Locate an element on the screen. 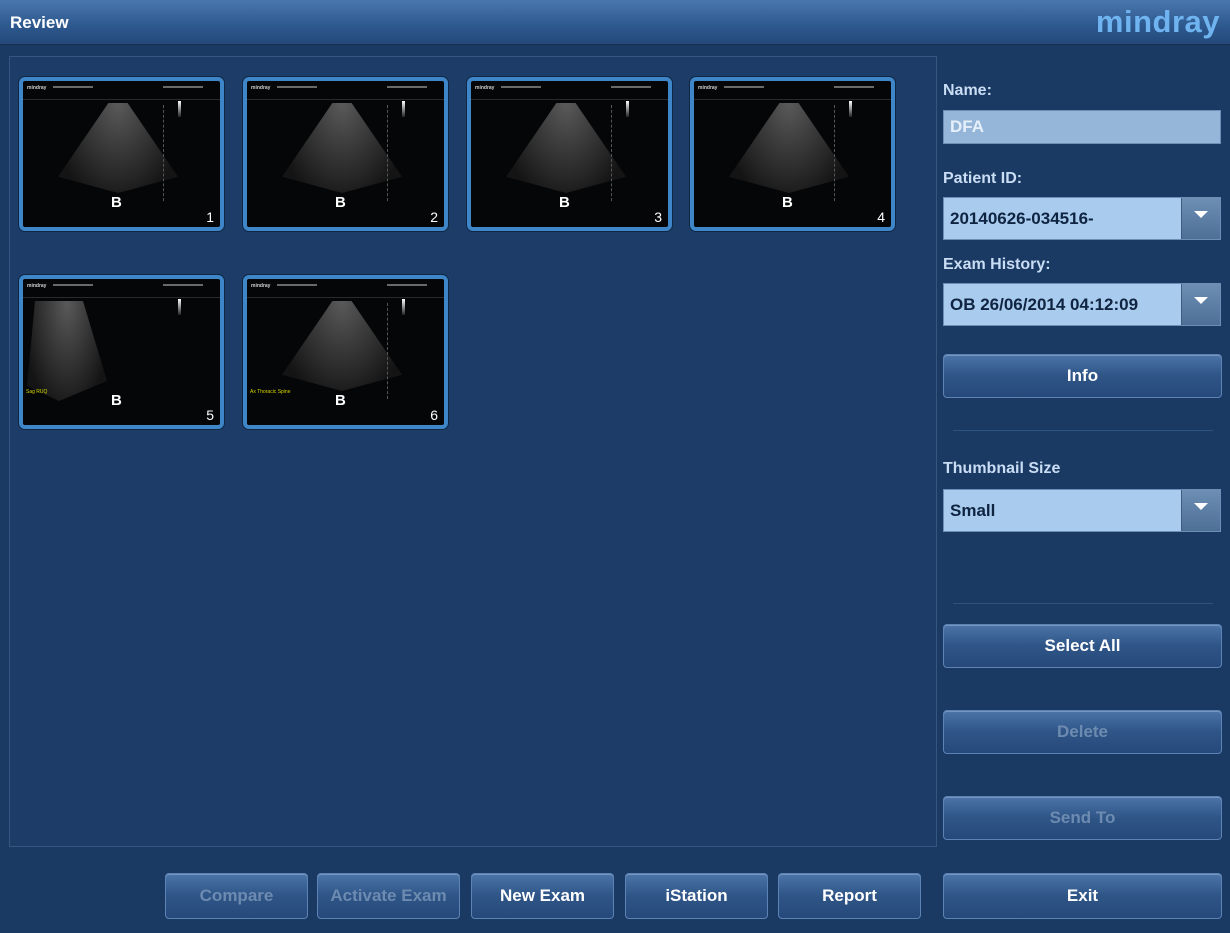 This screenshot has height=933, width=1230. image-annotation: Ax Thoracic Spine is located at coordinates (270, 392).